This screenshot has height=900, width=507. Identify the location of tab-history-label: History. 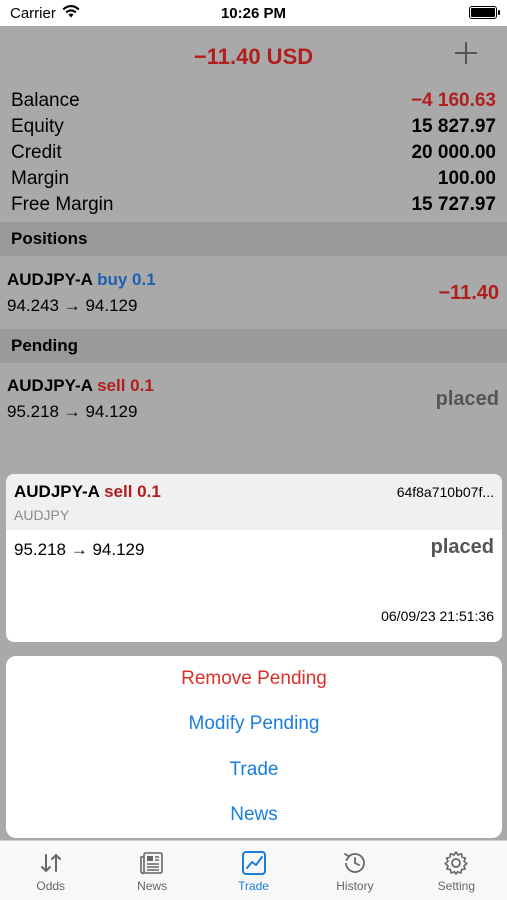
(355, 886).